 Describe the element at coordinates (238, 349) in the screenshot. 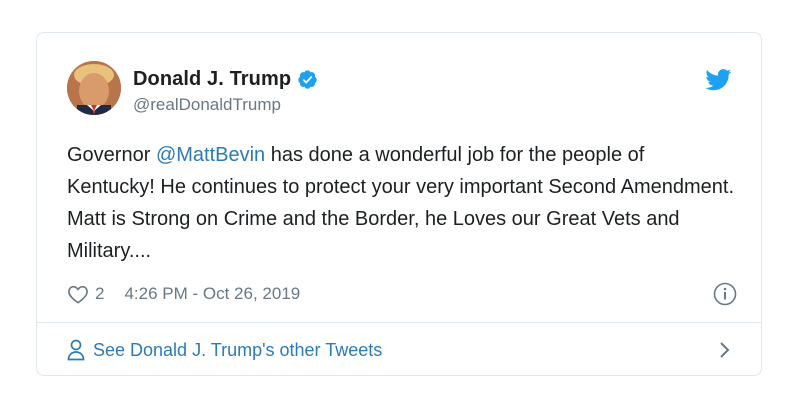

I see `see-other-tweets-label: See Donald J. Trump's other Tweets` at that location.